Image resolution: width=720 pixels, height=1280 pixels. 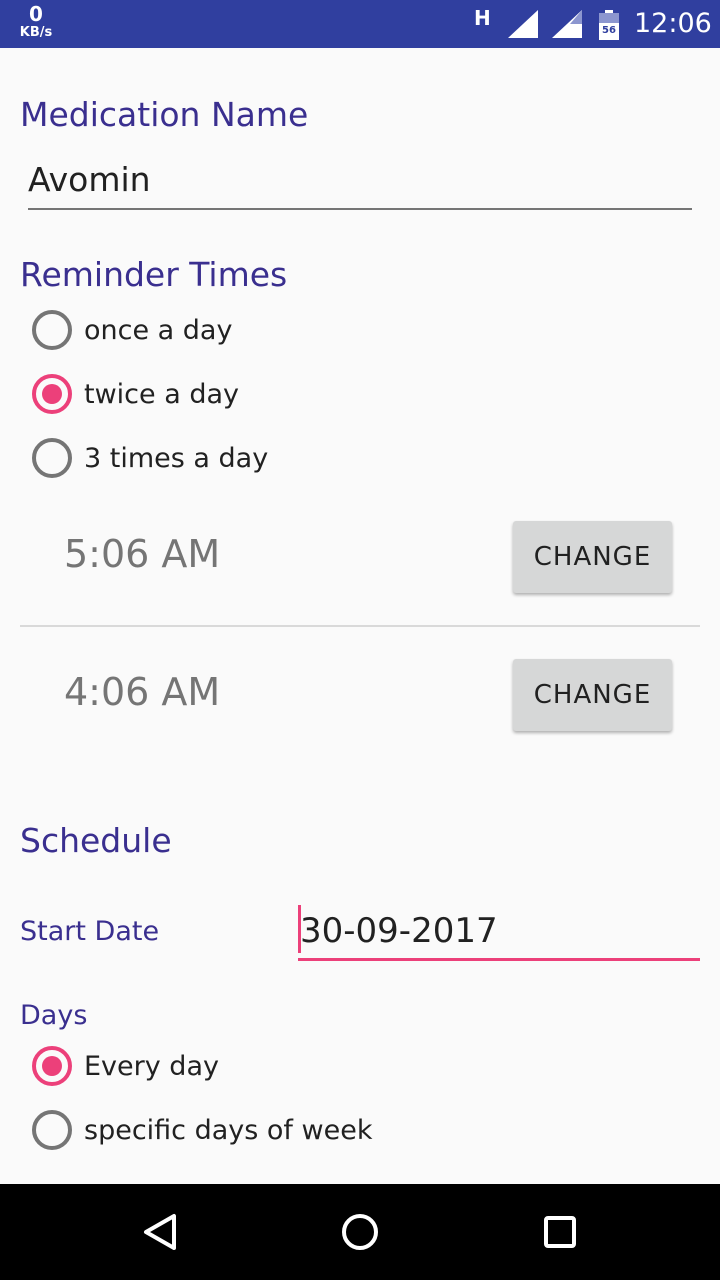 I want to click on start-date-input: 30-09-2017, so click(x=499, y=933).